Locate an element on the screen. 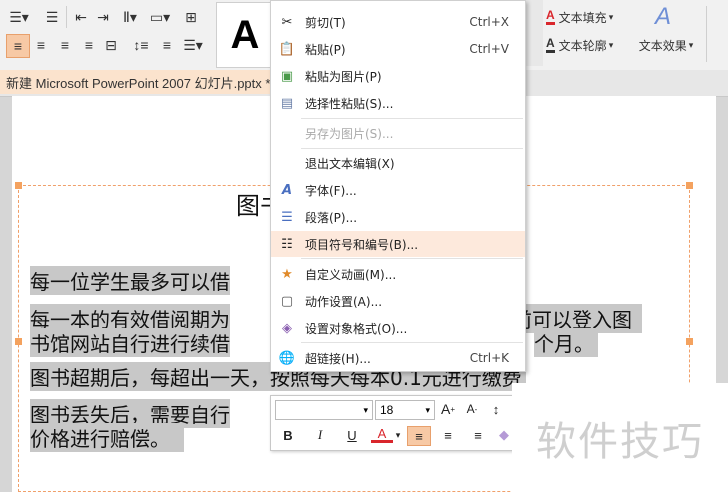  text-effect-button: 文本效果 ▾ is located at coordinates (666, 45).